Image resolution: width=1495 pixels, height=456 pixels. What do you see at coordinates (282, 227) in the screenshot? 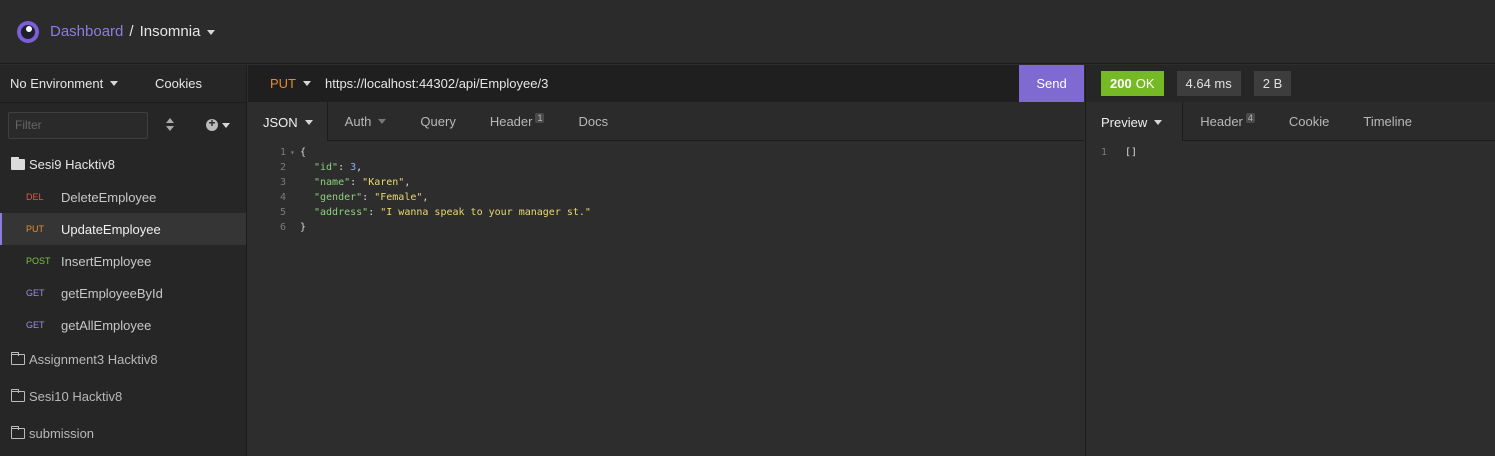
I see `line-number: 6` at bounding box center [282, 227].